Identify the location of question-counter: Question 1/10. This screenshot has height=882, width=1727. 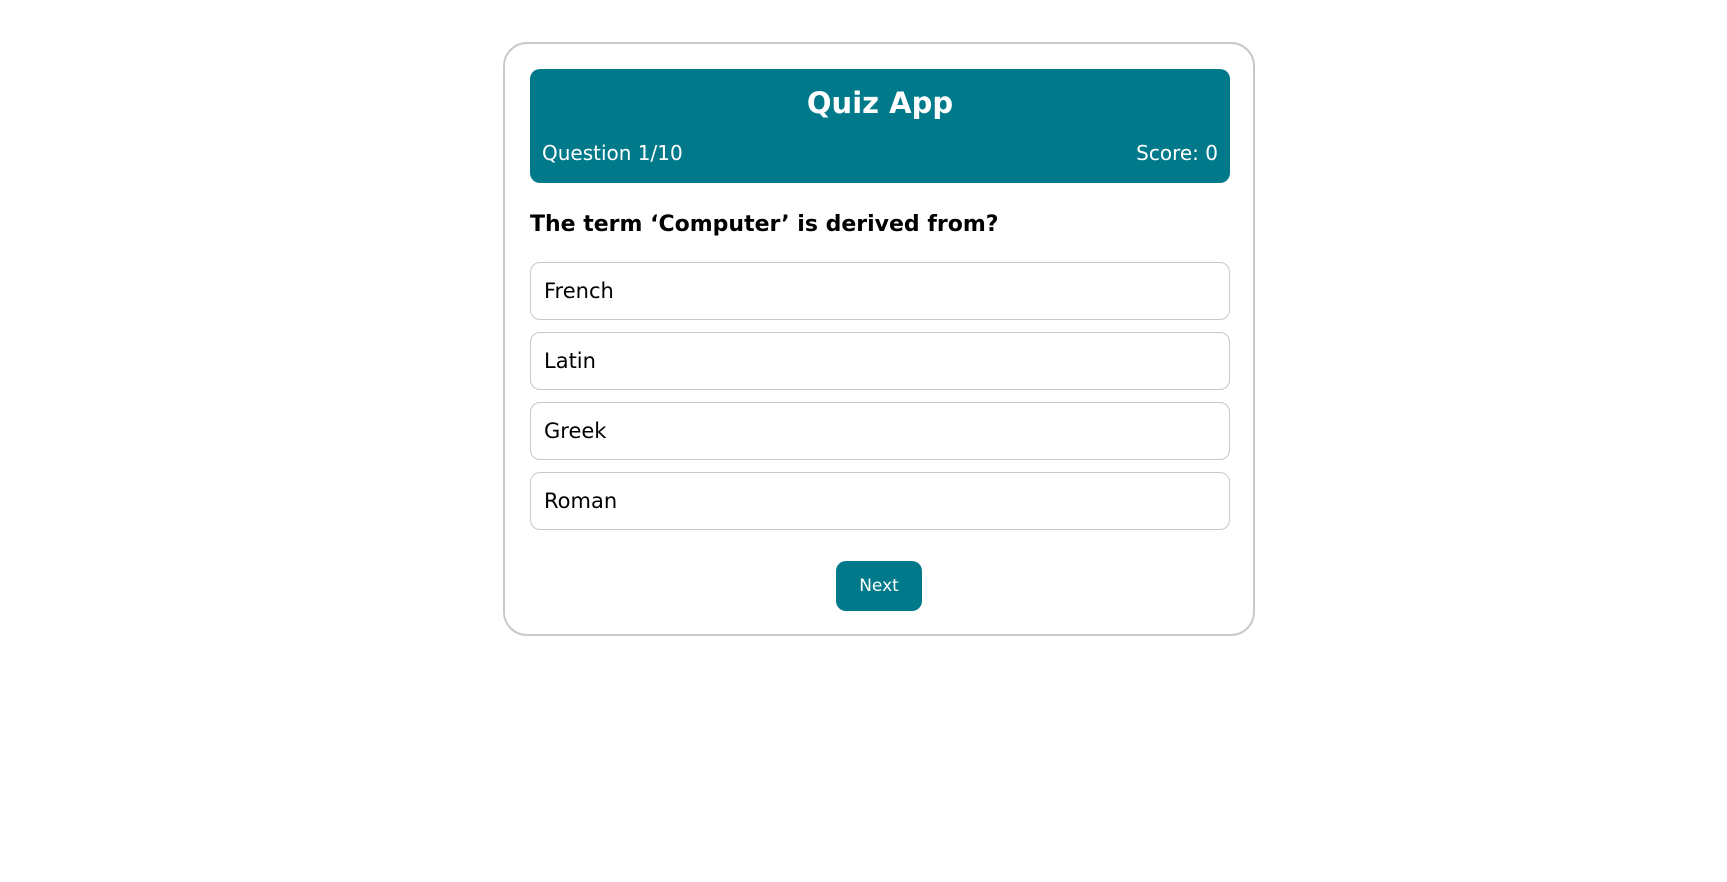
(612, 153).